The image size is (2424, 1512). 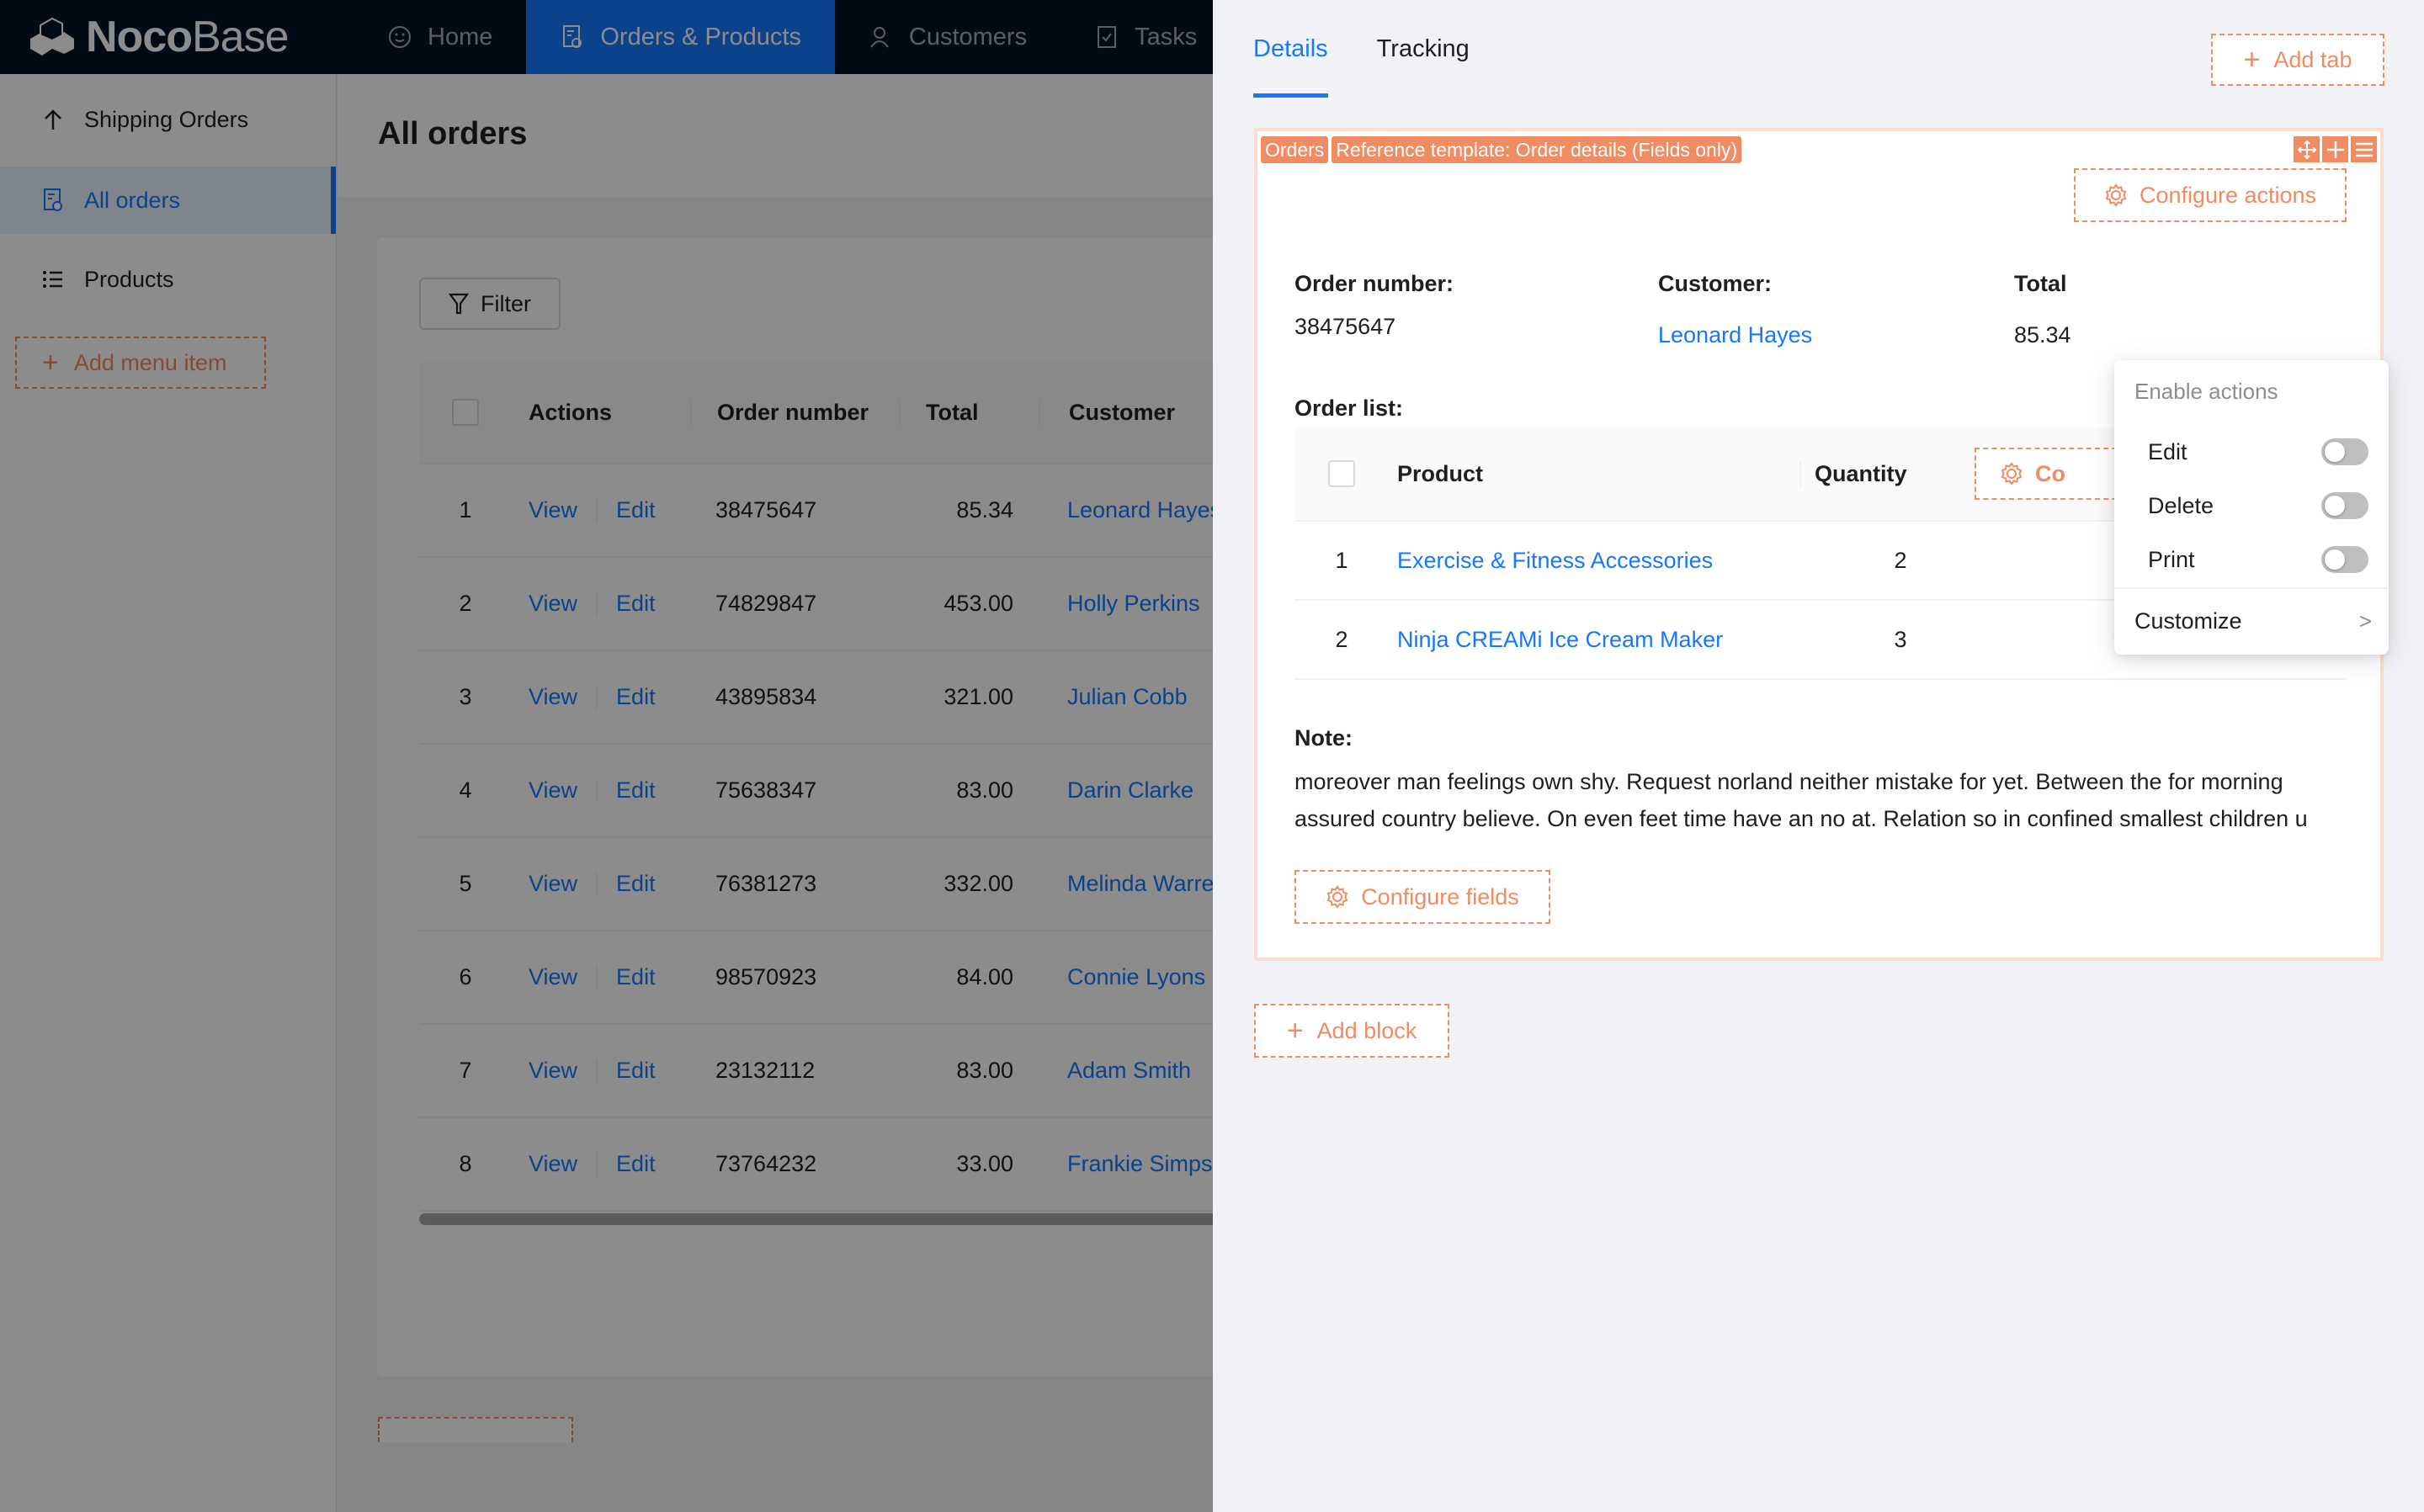 What do you see at coordinates (1345, 326) in the screenshot?
I see `field-value: 38475647` at bounding box center [1345, 326].